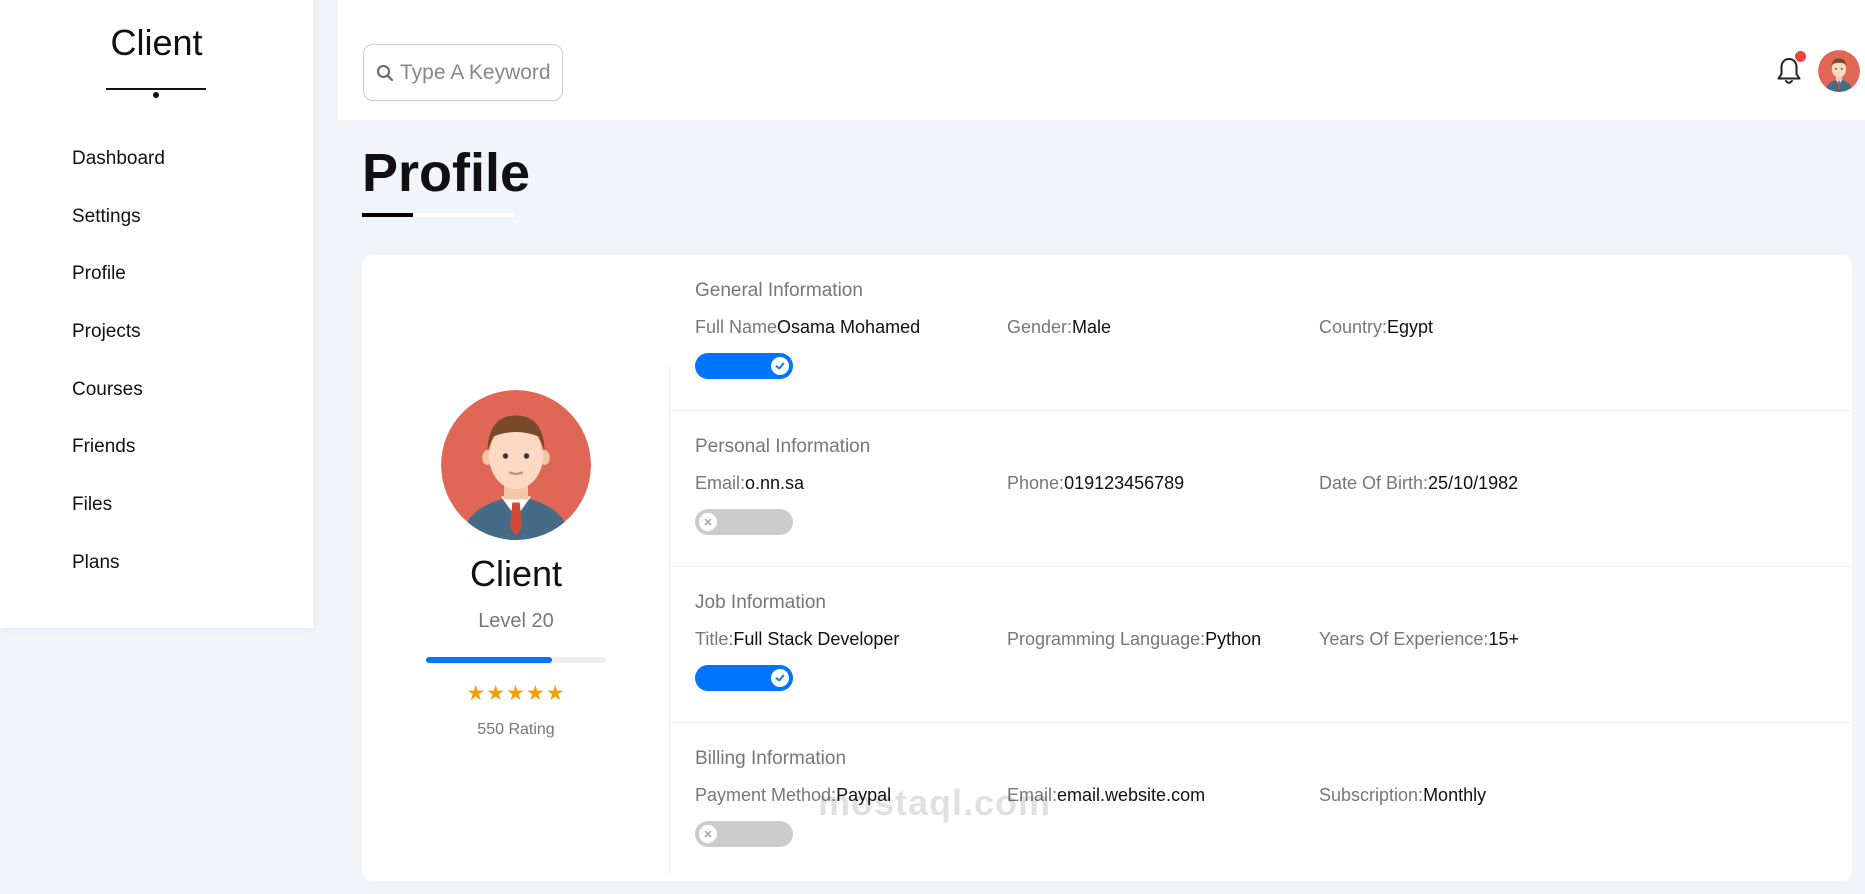 This screenshot has width=1865, height=894. What do you see at coordinates (156, 505) in the screenshot?
I see `sidebar-item-files: Files` at bounding box center [156, 505].